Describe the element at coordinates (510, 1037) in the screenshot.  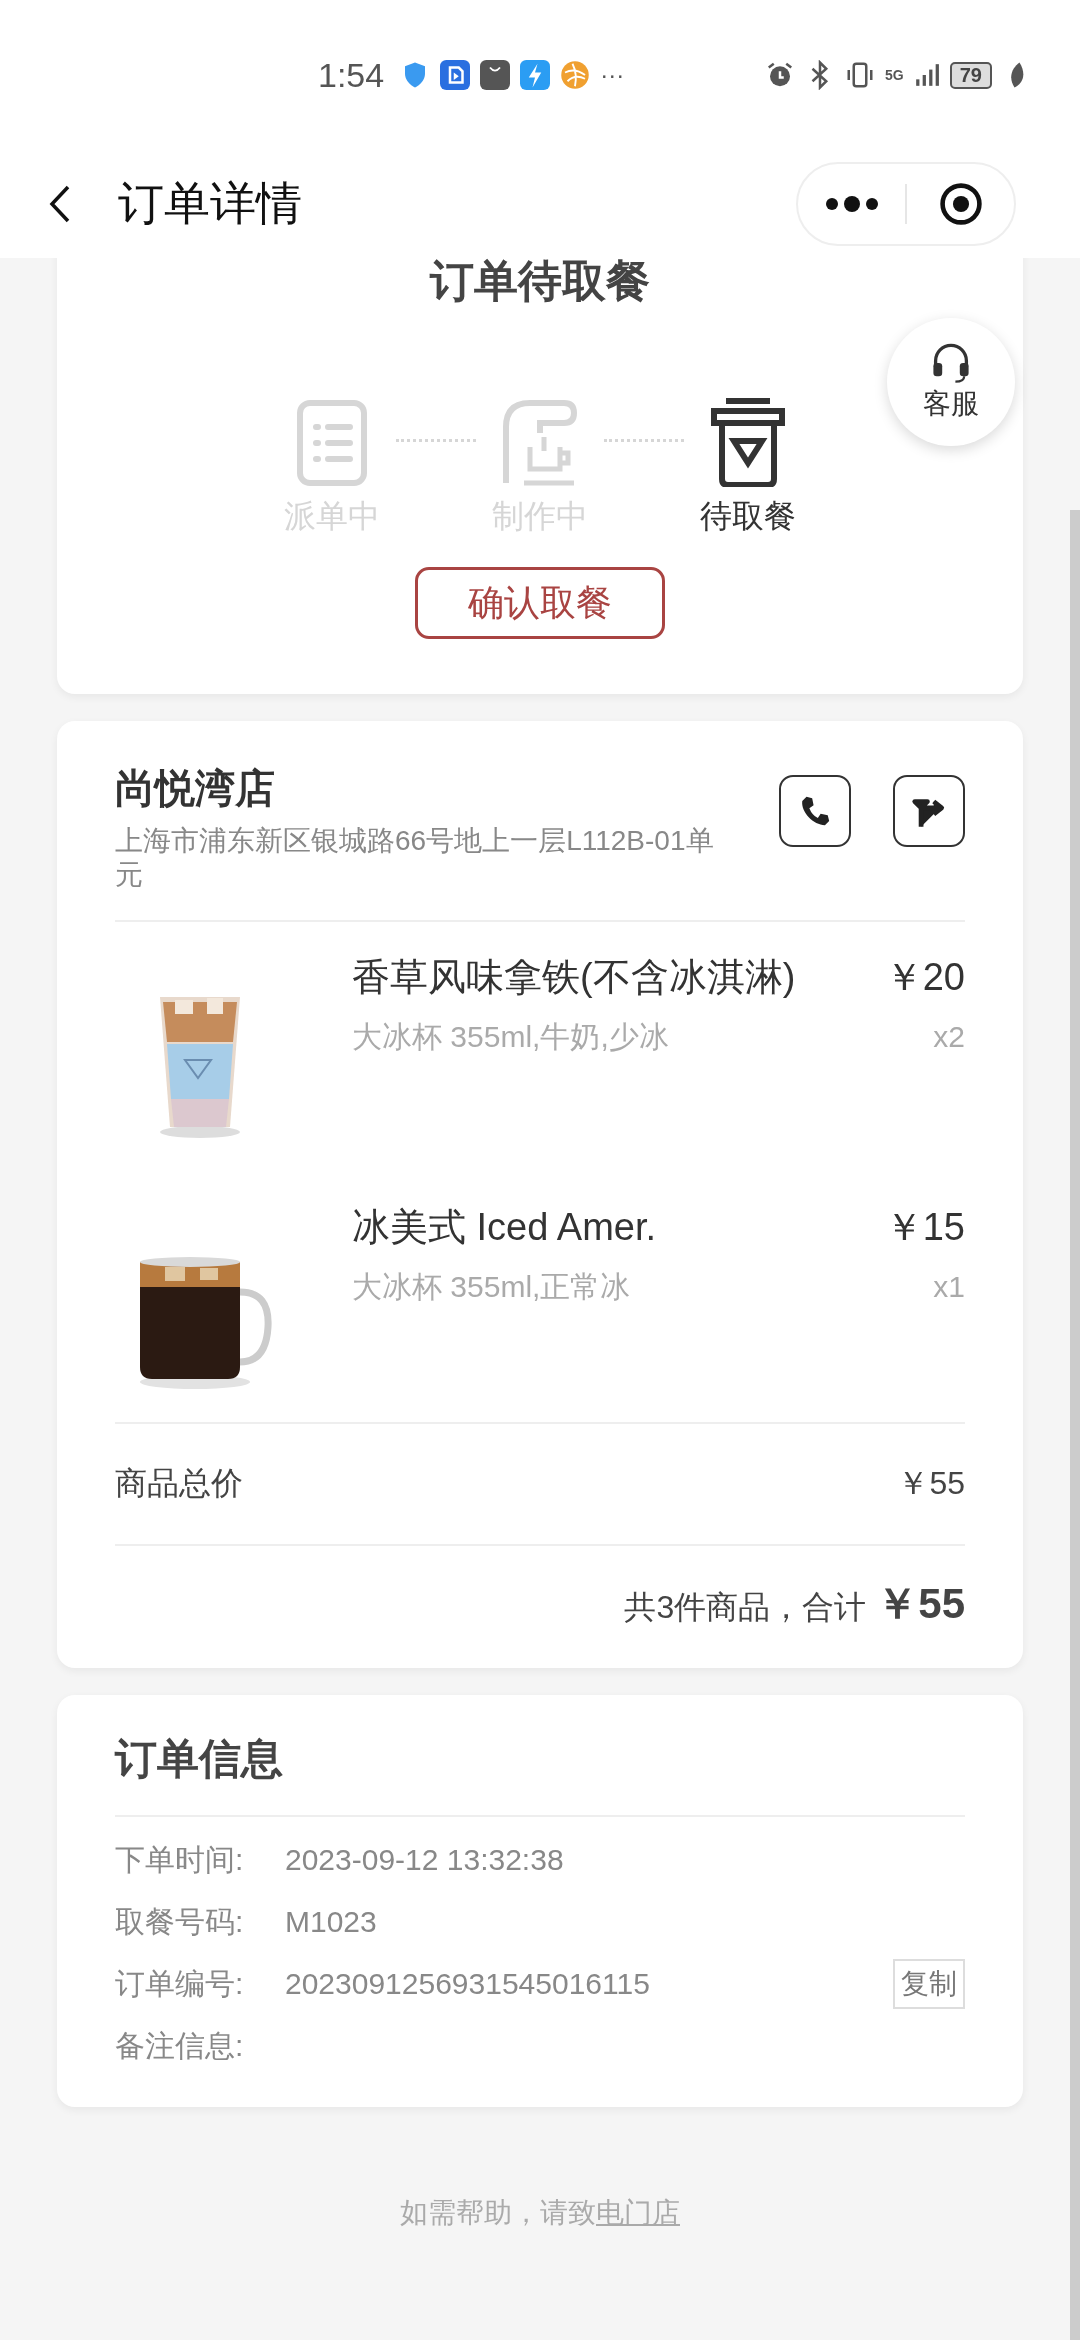
I see `product-options: 大冰杯 355ml,牛奶,少冰` at that location.